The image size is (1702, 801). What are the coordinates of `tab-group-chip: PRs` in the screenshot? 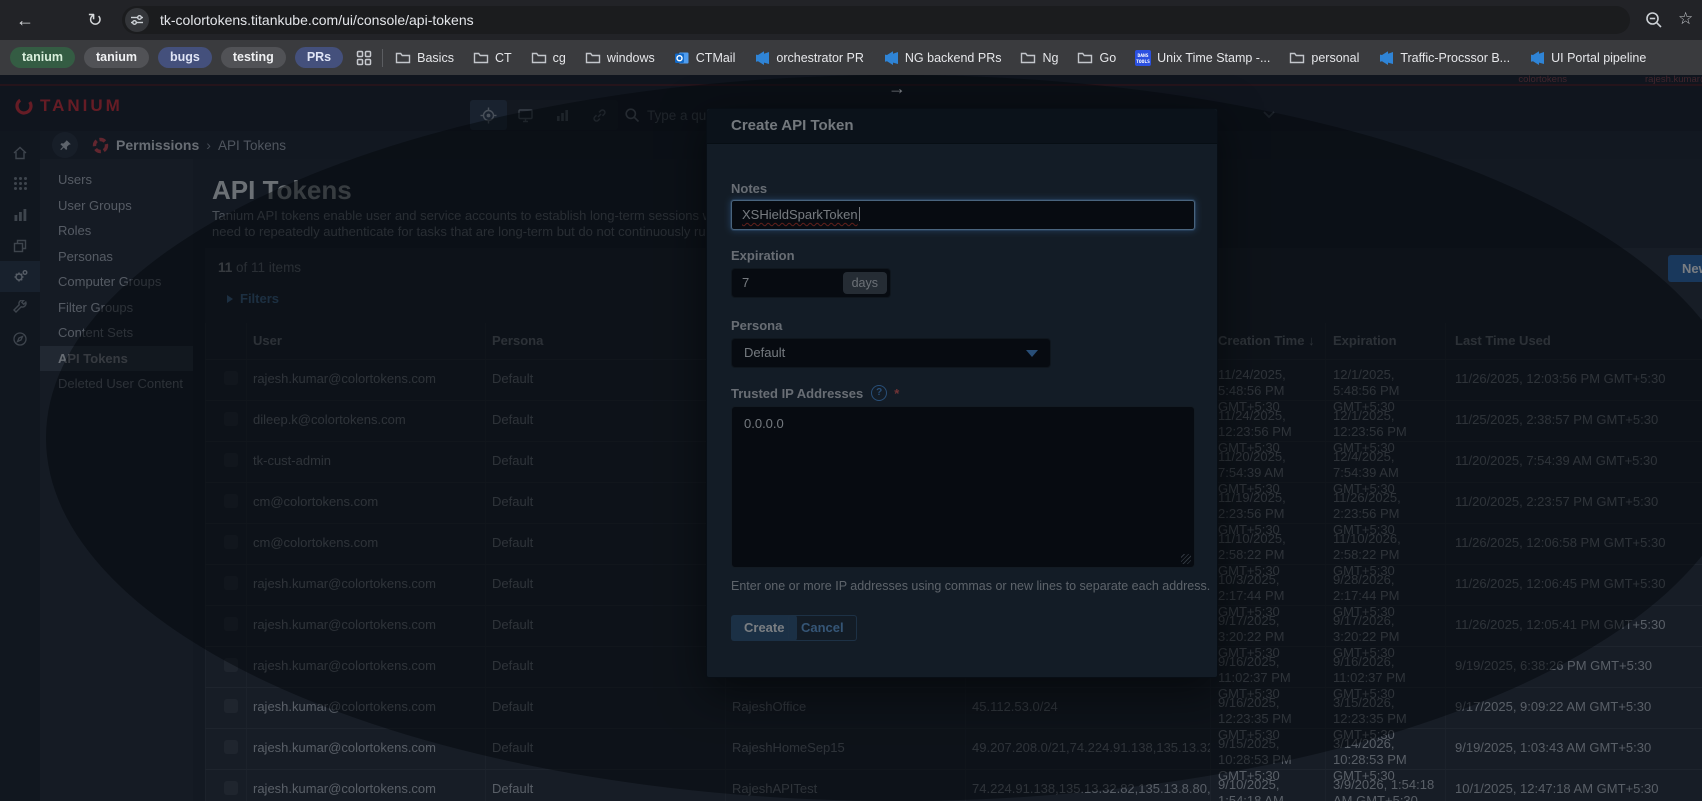 It's located at (319, 57).